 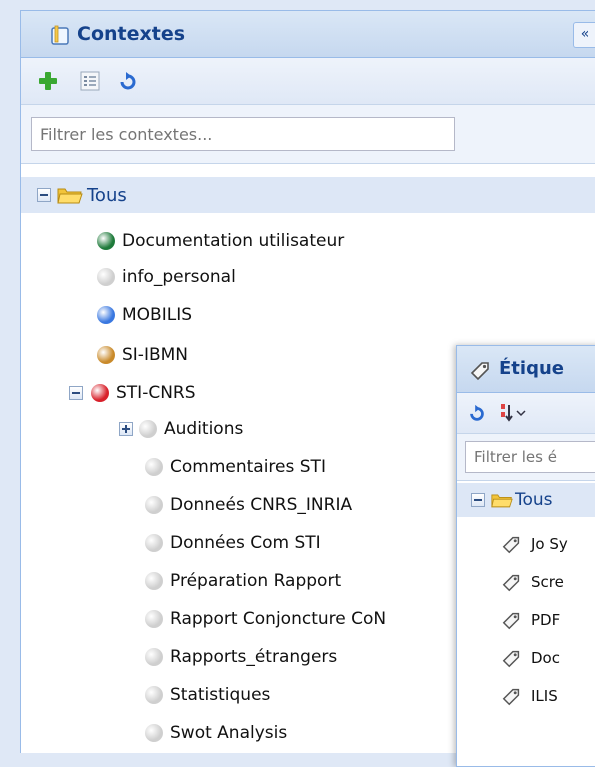 I want to click on sti-child-label: Rapports_étrangers, so click(x=254, y=657).